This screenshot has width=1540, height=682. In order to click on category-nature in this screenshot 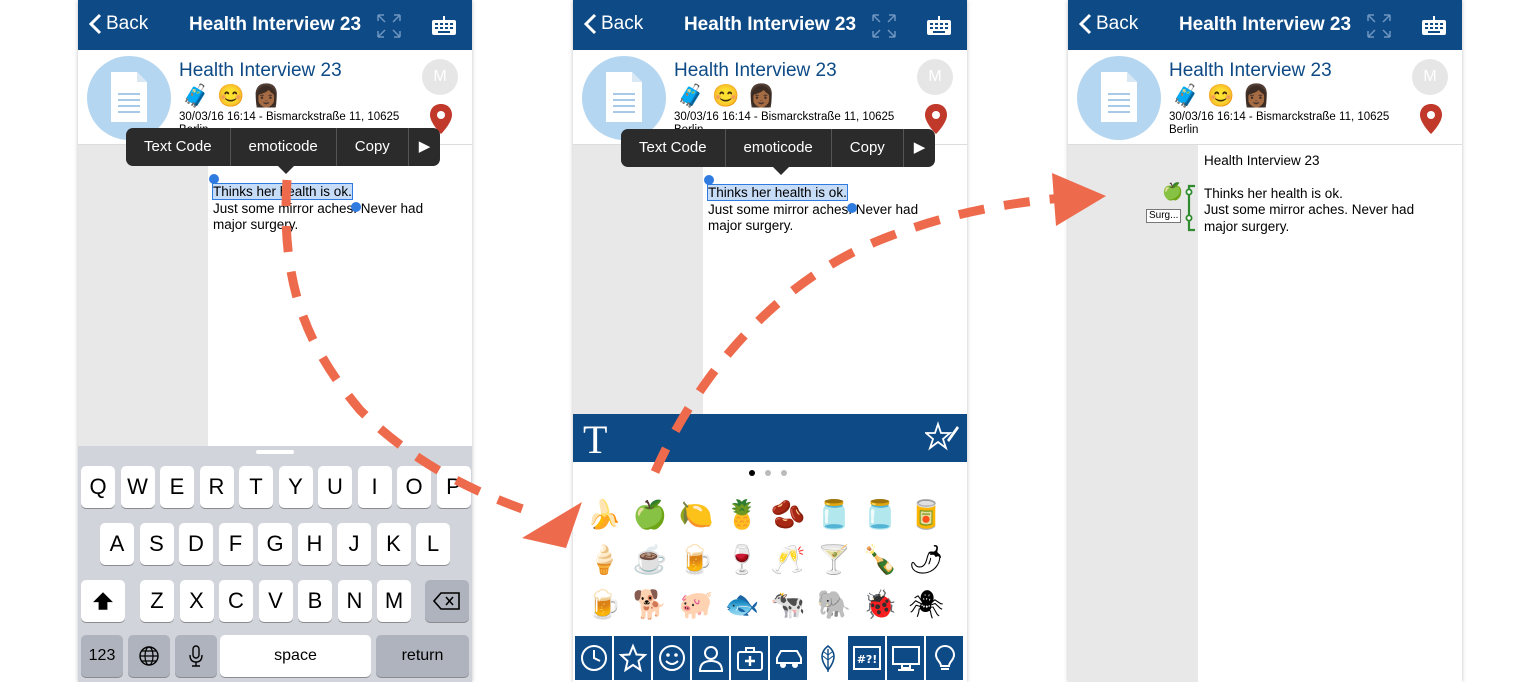, I will do `click(827, 658)`.